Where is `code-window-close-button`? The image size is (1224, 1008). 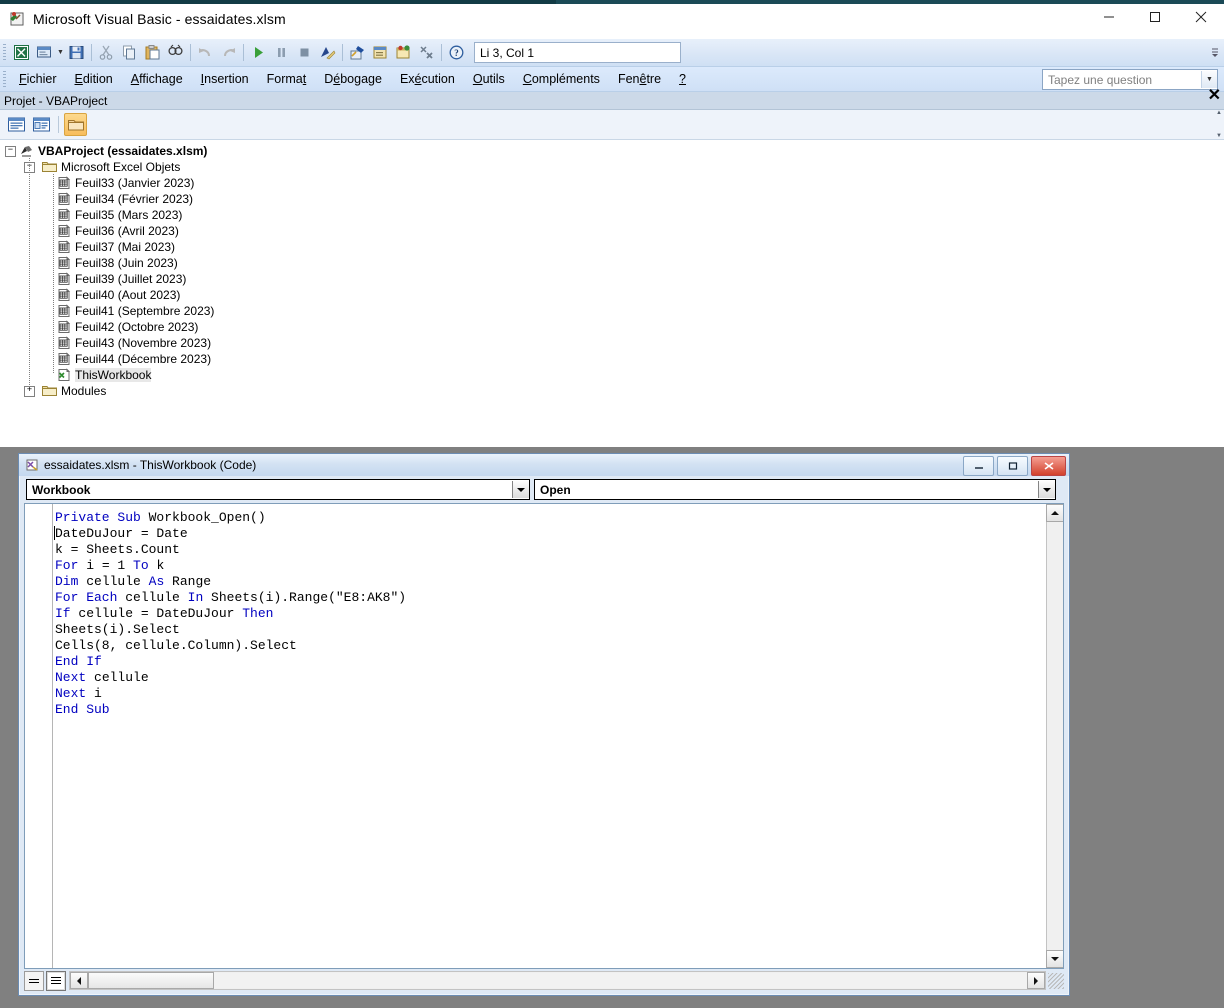 code-window-close-button is located at coordinates (1048, 466).